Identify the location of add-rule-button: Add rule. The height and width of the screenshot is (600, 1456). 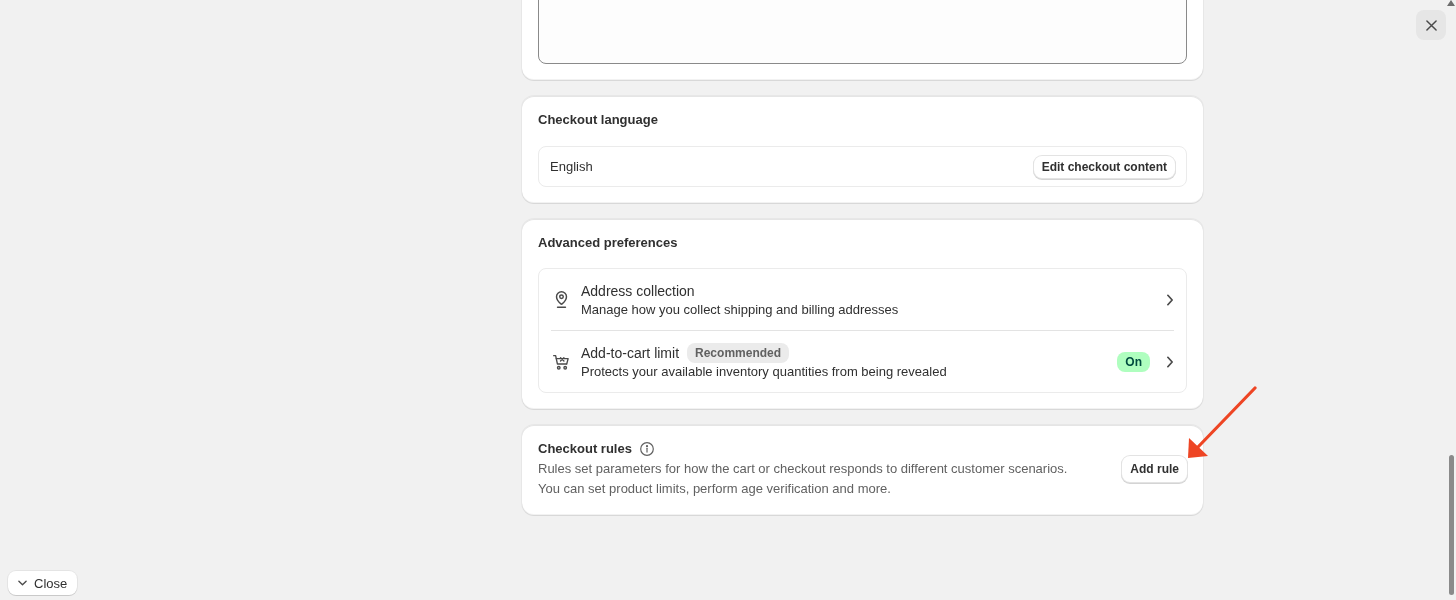
(1154, 469).